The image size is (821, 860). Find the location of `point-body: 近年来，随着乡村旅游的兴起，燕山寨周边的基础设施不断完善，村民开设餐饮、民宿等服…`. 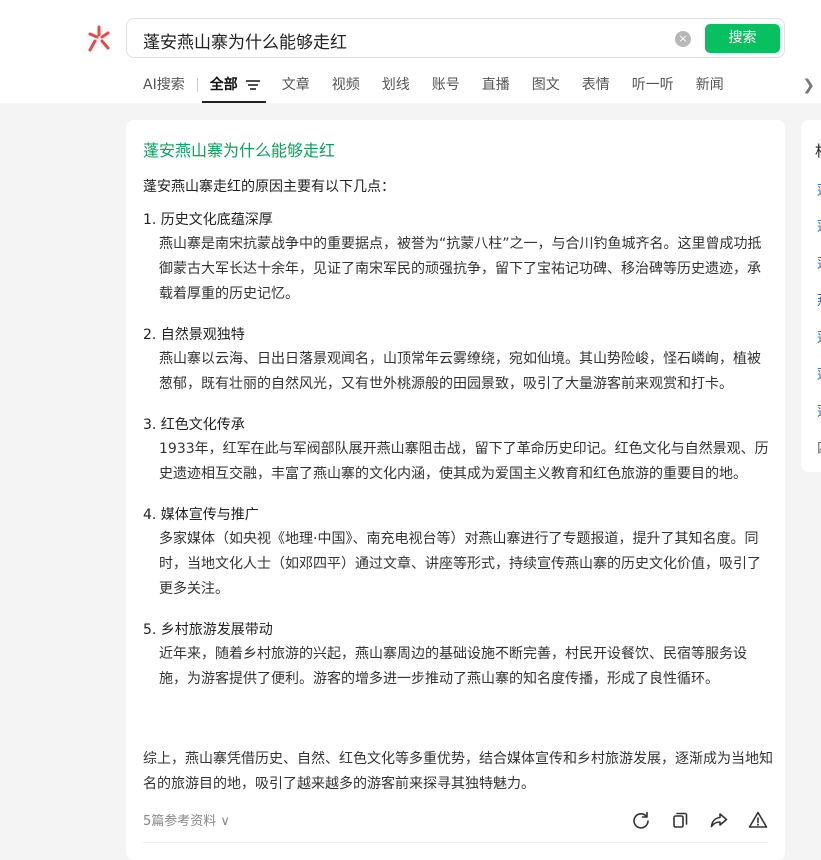

point-body: 近年来，随着乡村旅游的兴起，燕山寨周边的基础设施不断完善，村民开设餐饮、民宿等服… is located at coordinates (453, 666).